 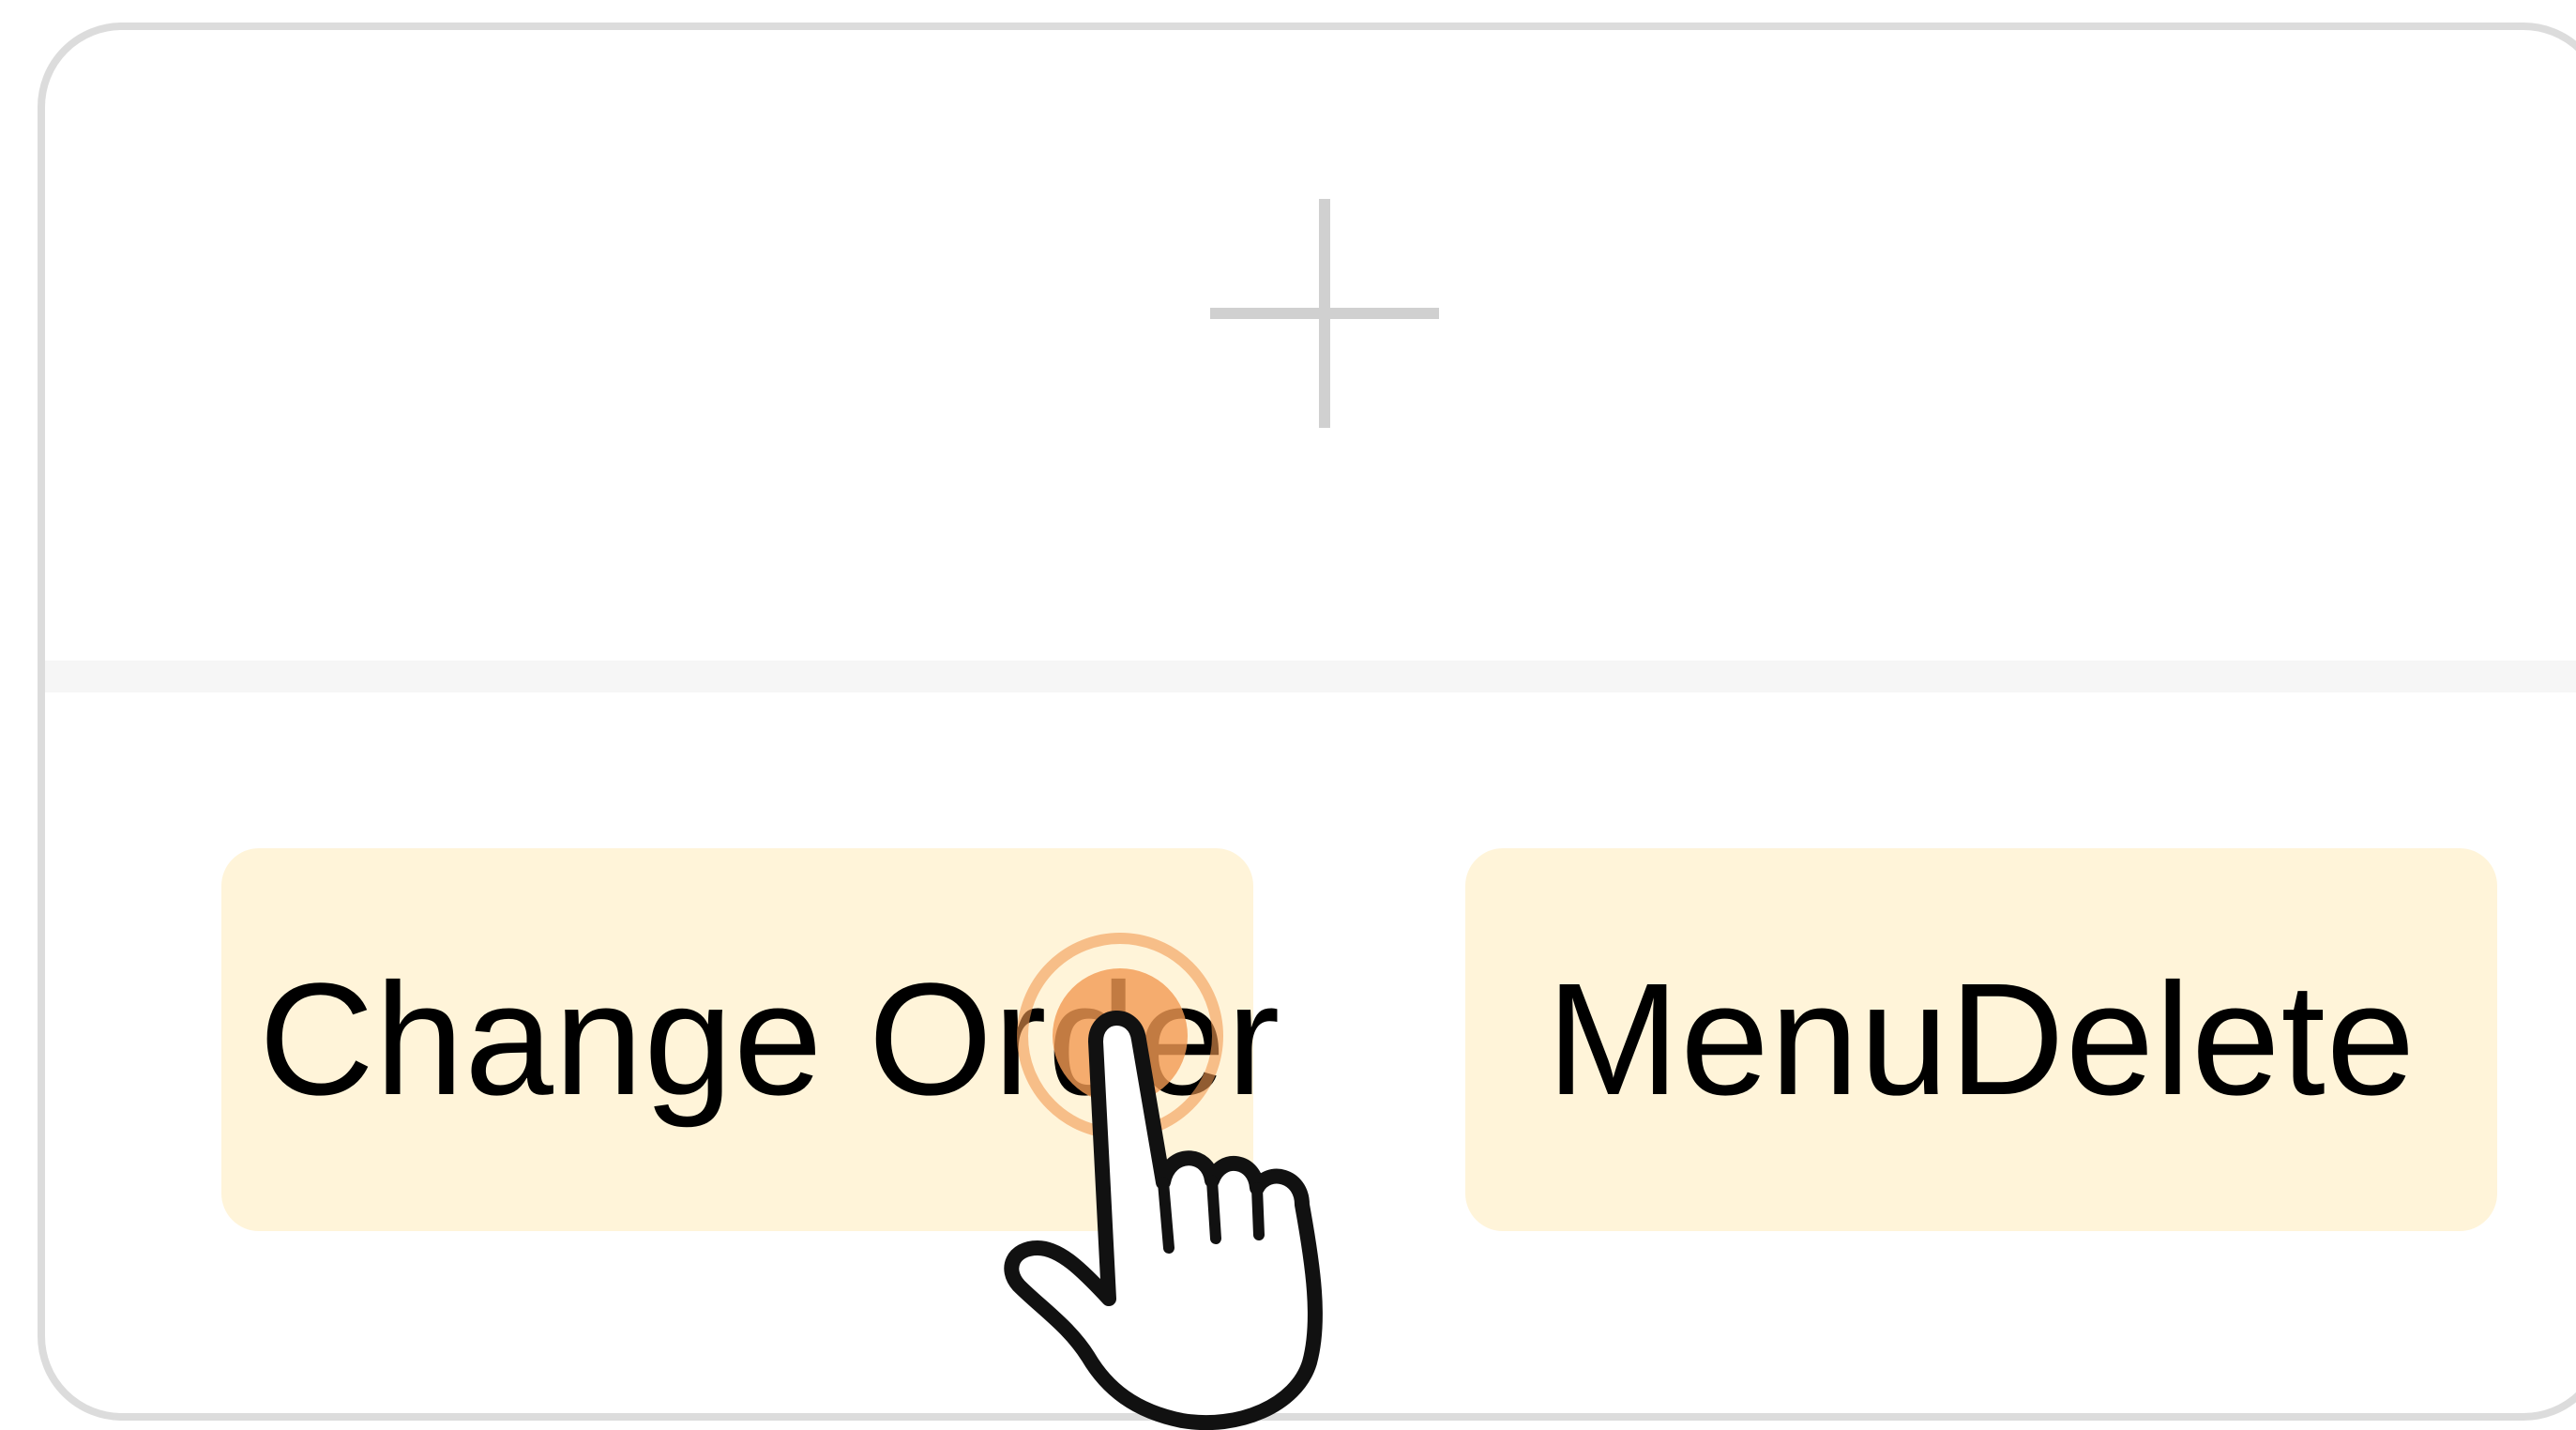 I want to click on plus-icon, so click(x=1324, y=313).